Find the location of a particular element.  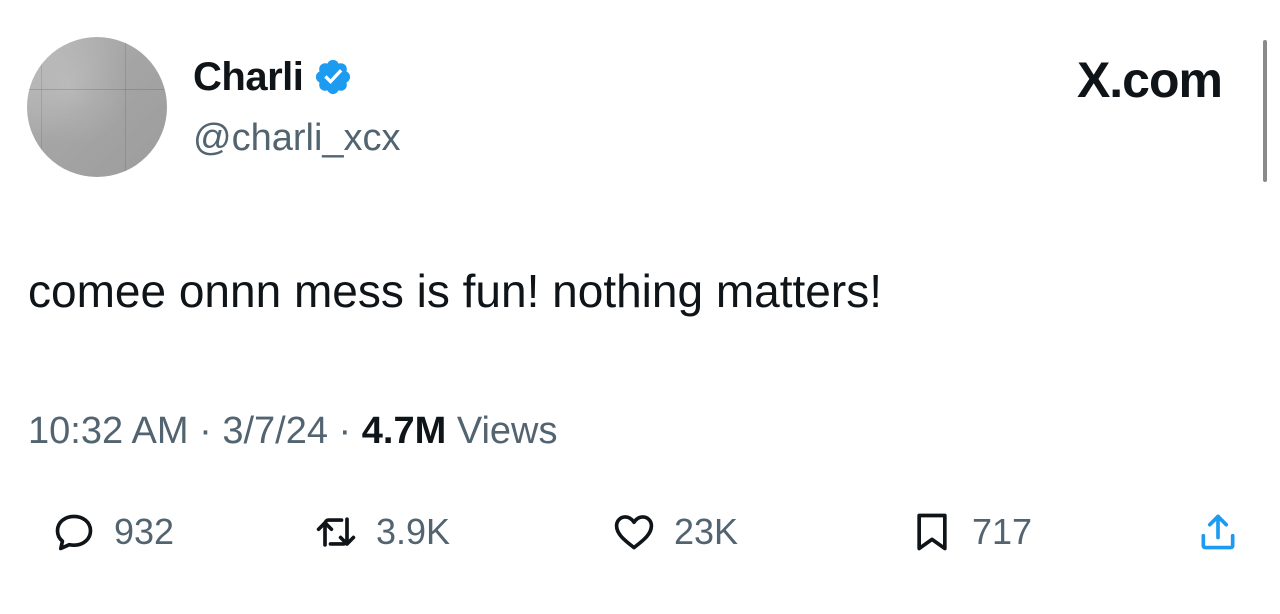

author-display-name: Charli is located at coordinates (248, 77).